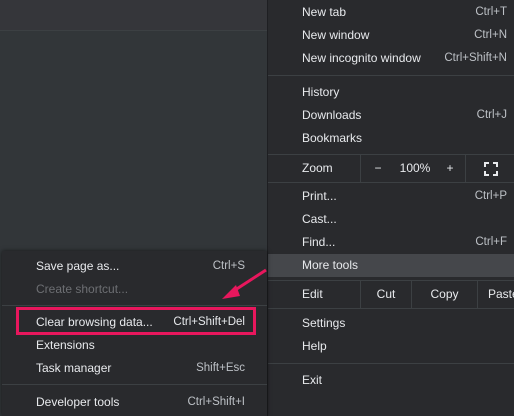  What do you see at coordinates (391, 12) in the screenshot?
I see `menu-item-new-tab: New tab Ctrl+T` at bounding box center [391, 12].